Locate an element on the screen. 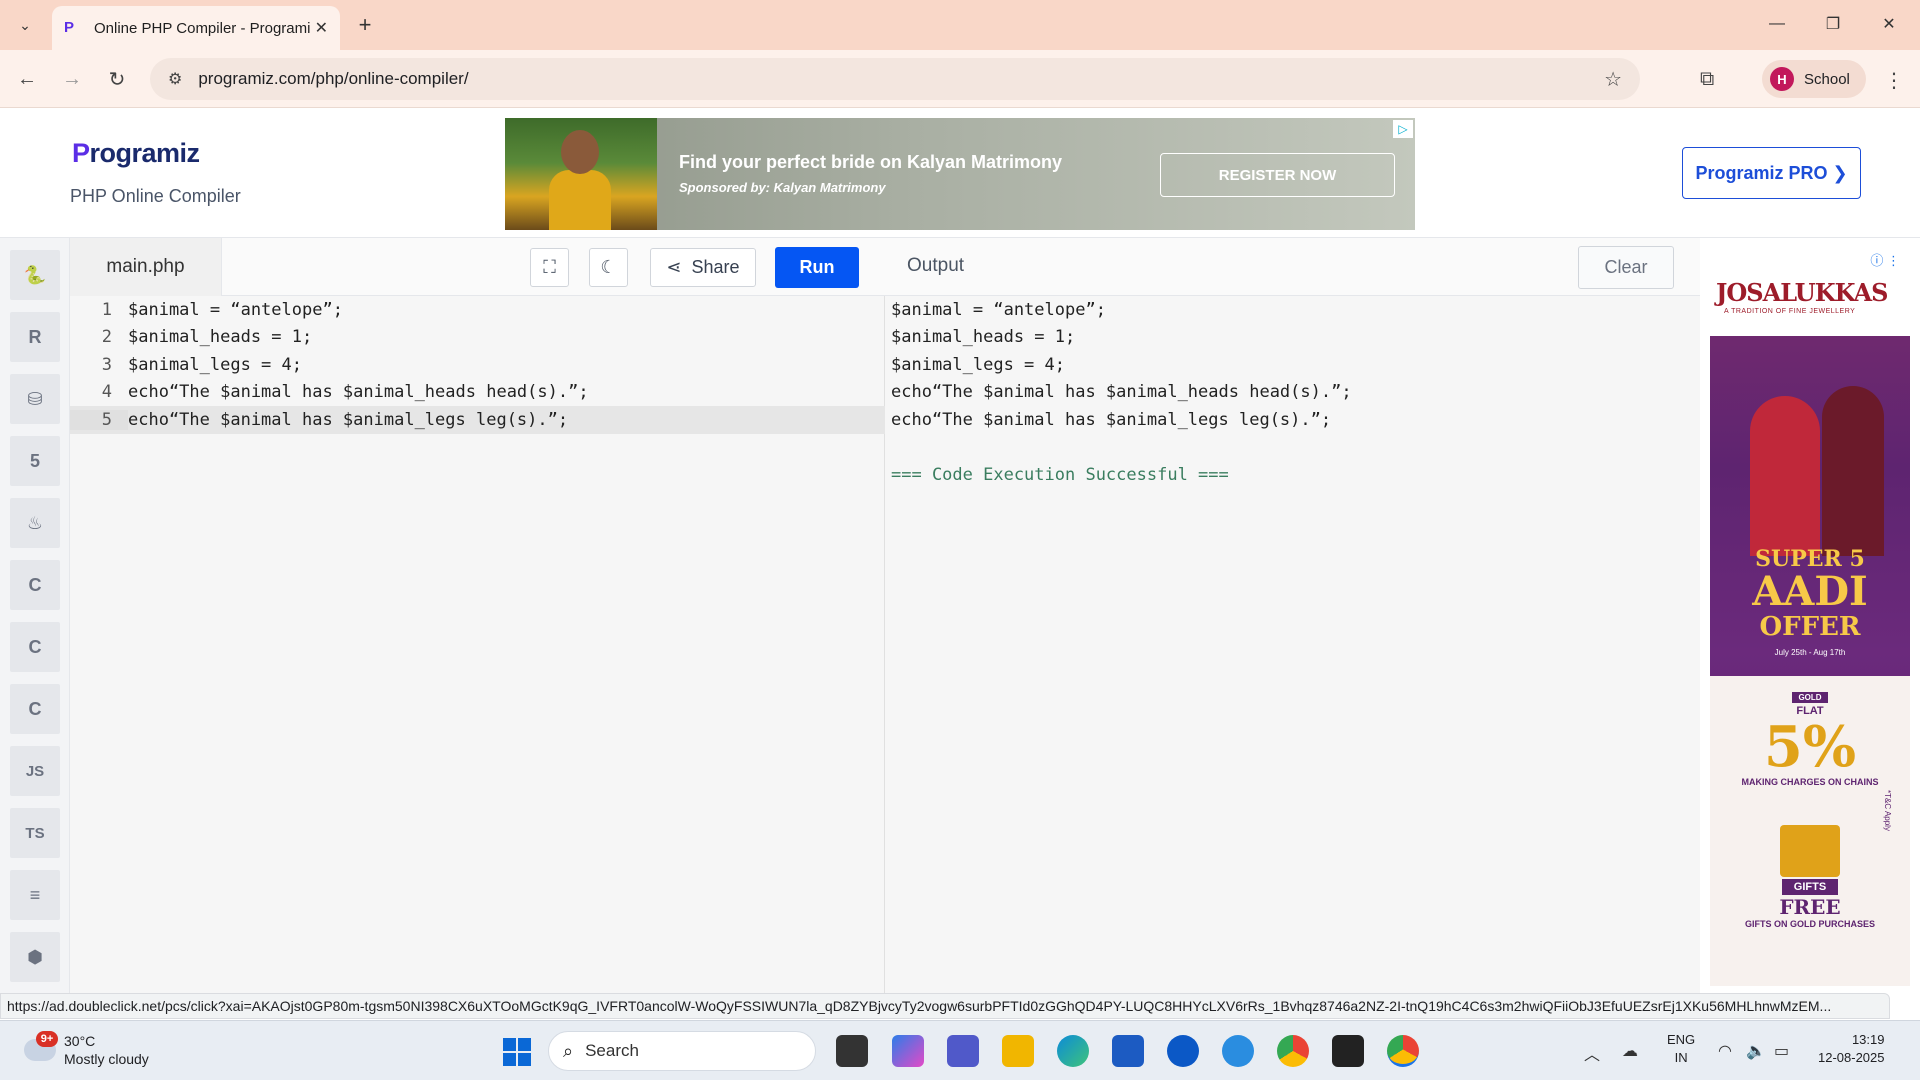 The image size is (1920, 1080). ad-photo is located at coordinates (581, 174).